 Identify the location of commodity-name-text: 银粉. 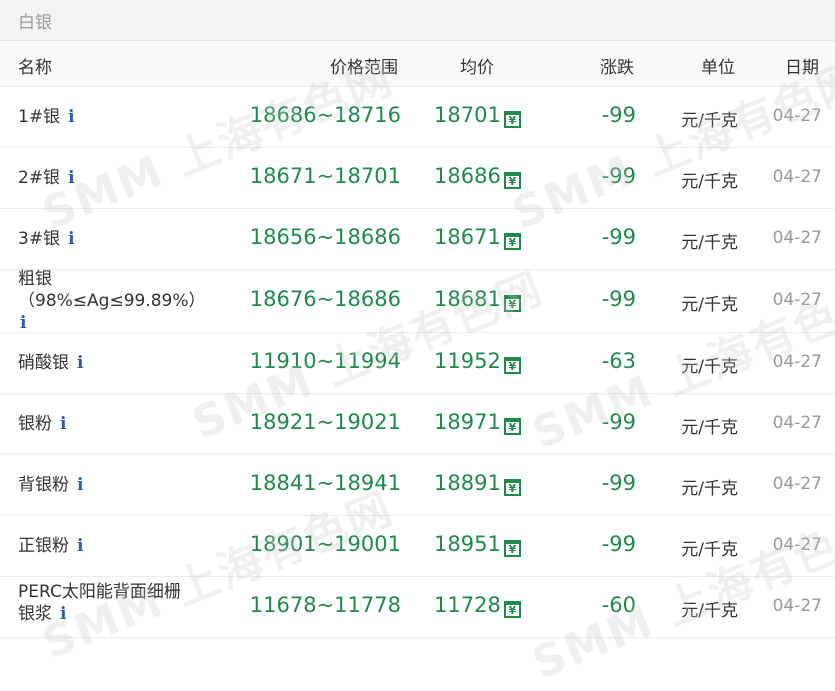
(35, 424).